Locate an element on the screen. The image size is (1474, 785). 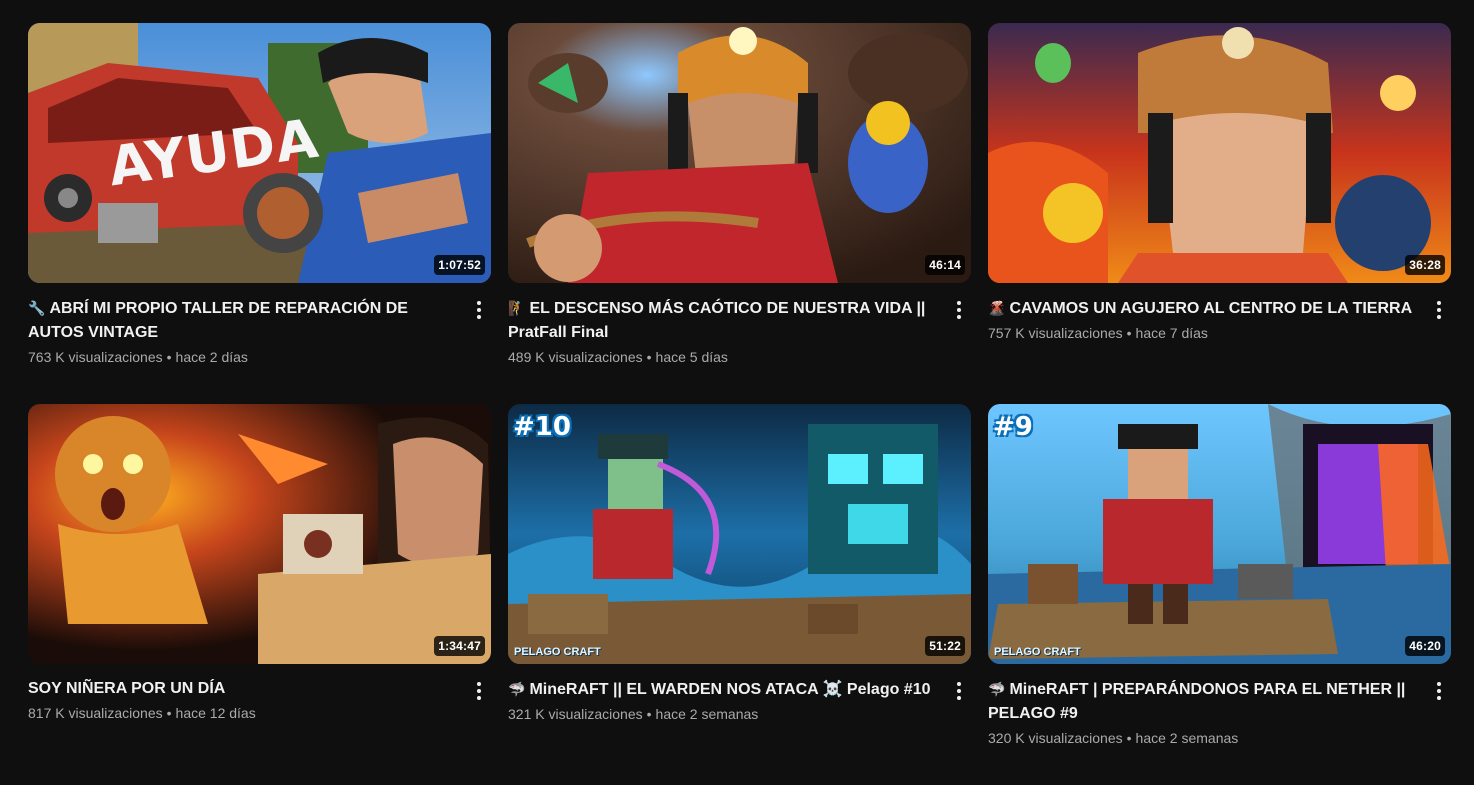
view-count: 763 K visualizaciones is located at coordinates (95, 357).